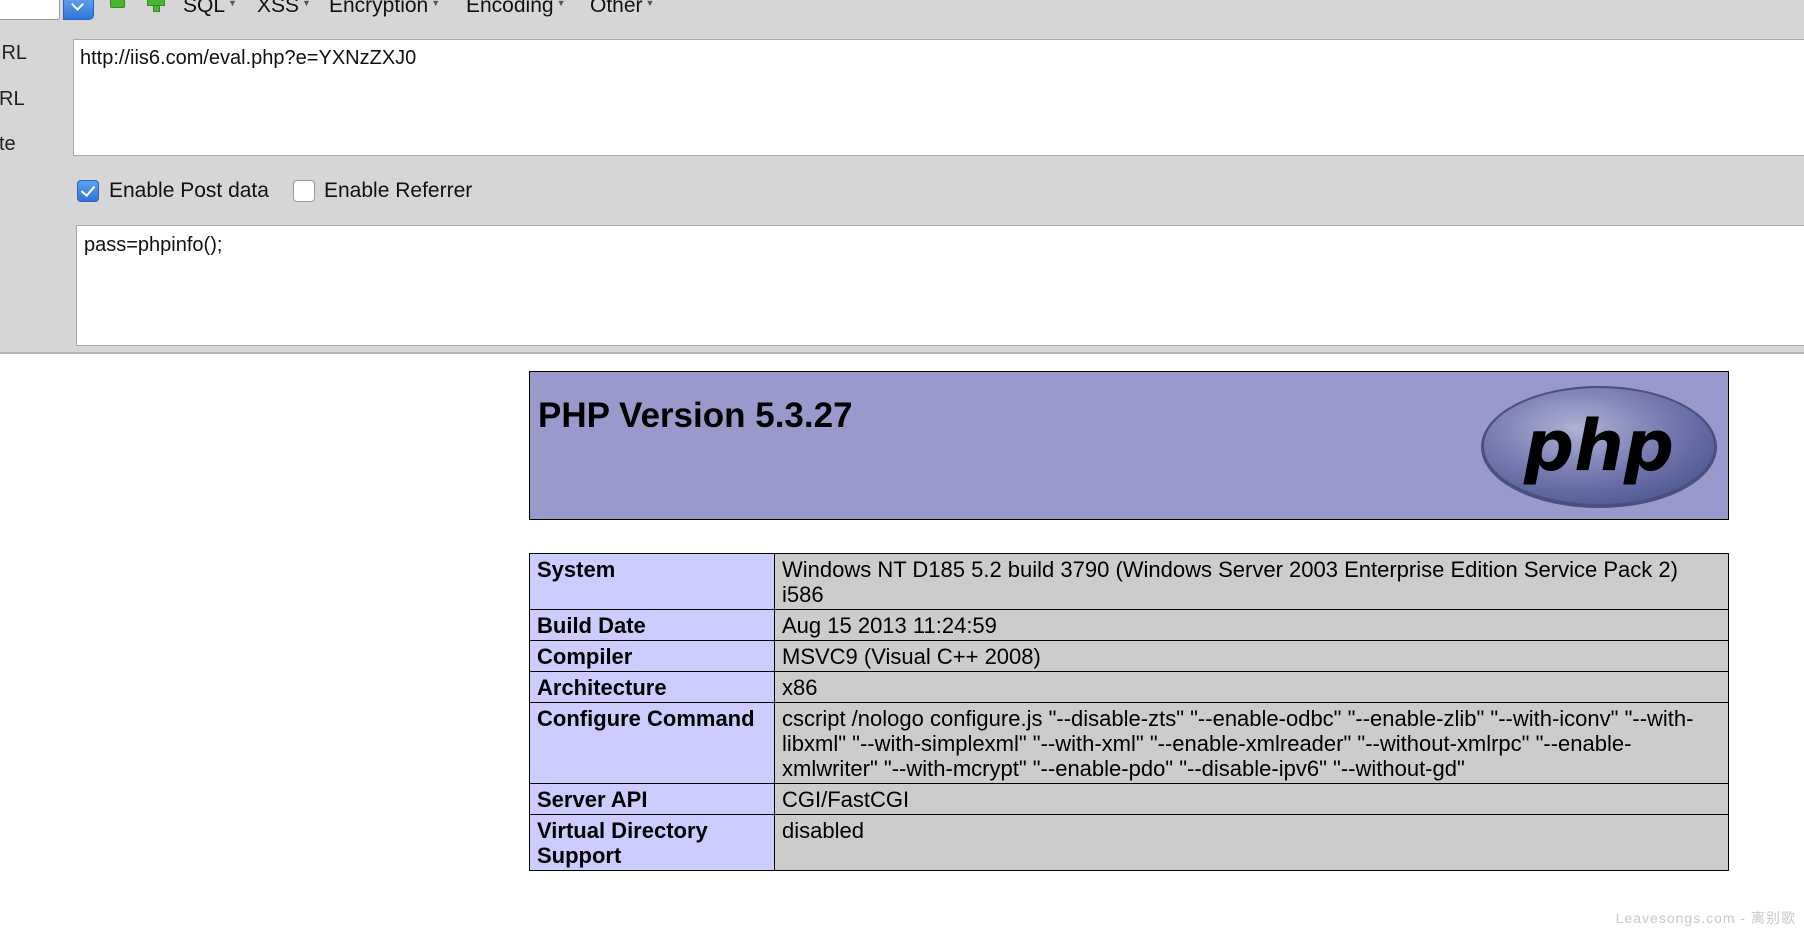 The height and width of the screenshot is (930, 1804). What do you see at coordinates (510, 8) in the screenshot?
I see `menu-label: Encoding` at bounding box center [510, 8].